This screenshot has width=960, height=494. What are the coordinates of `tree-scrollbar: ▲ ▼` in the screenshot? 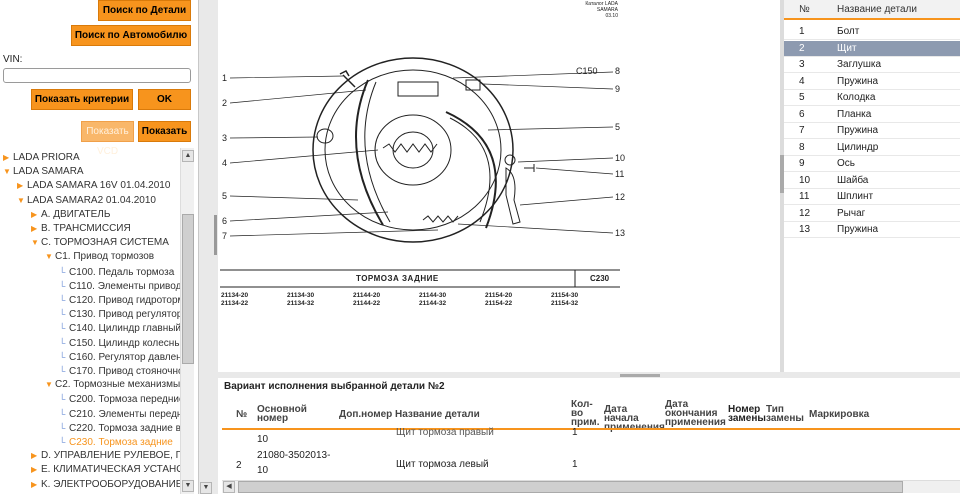 It's located at (187, 321).